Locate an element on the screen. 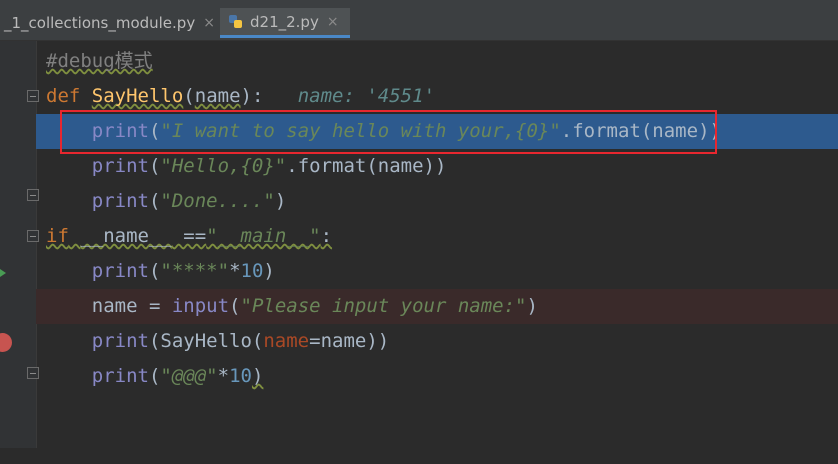 The image size is (838, 464). editor-tab-bar: _1_collections_module.py × d21_2.py × is located at coordinates (419, 20).